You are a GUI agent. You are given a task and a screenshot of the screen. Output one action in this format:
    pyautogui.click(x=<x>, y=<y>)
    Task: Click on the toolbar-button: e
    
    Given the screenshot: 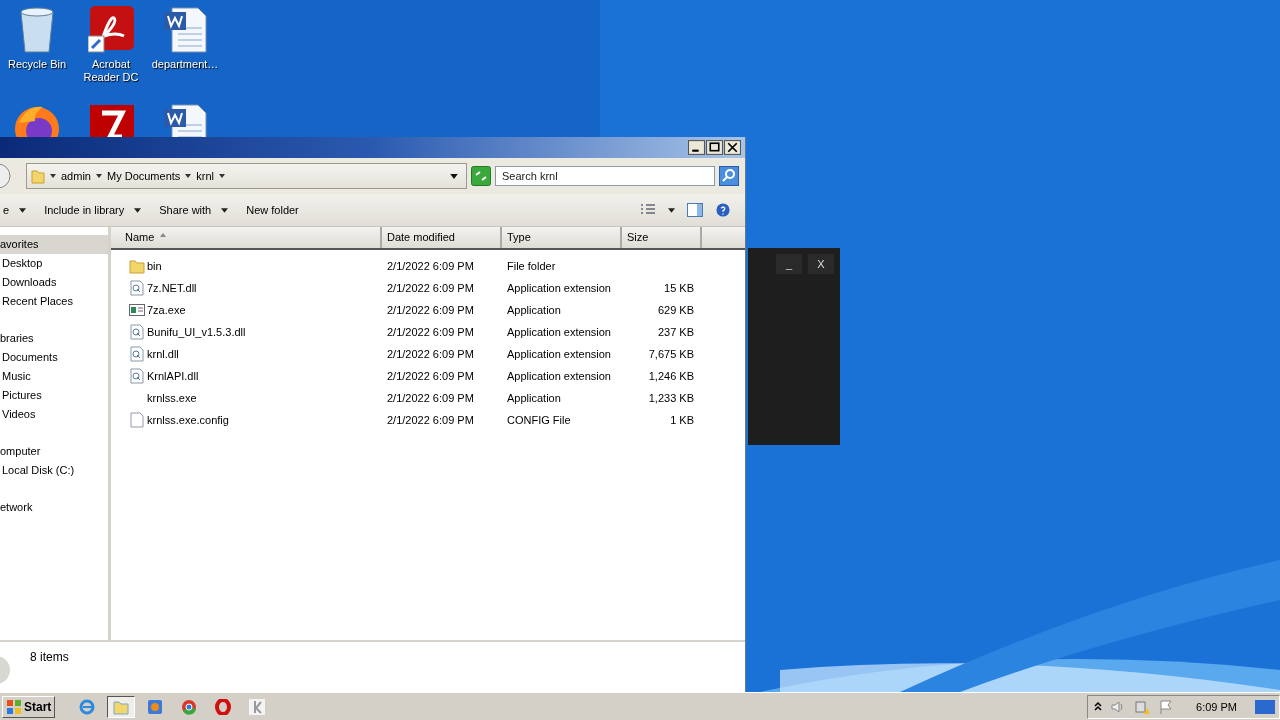 What is the action you would take?
    pyautogui.click(x=17, y=210)
    